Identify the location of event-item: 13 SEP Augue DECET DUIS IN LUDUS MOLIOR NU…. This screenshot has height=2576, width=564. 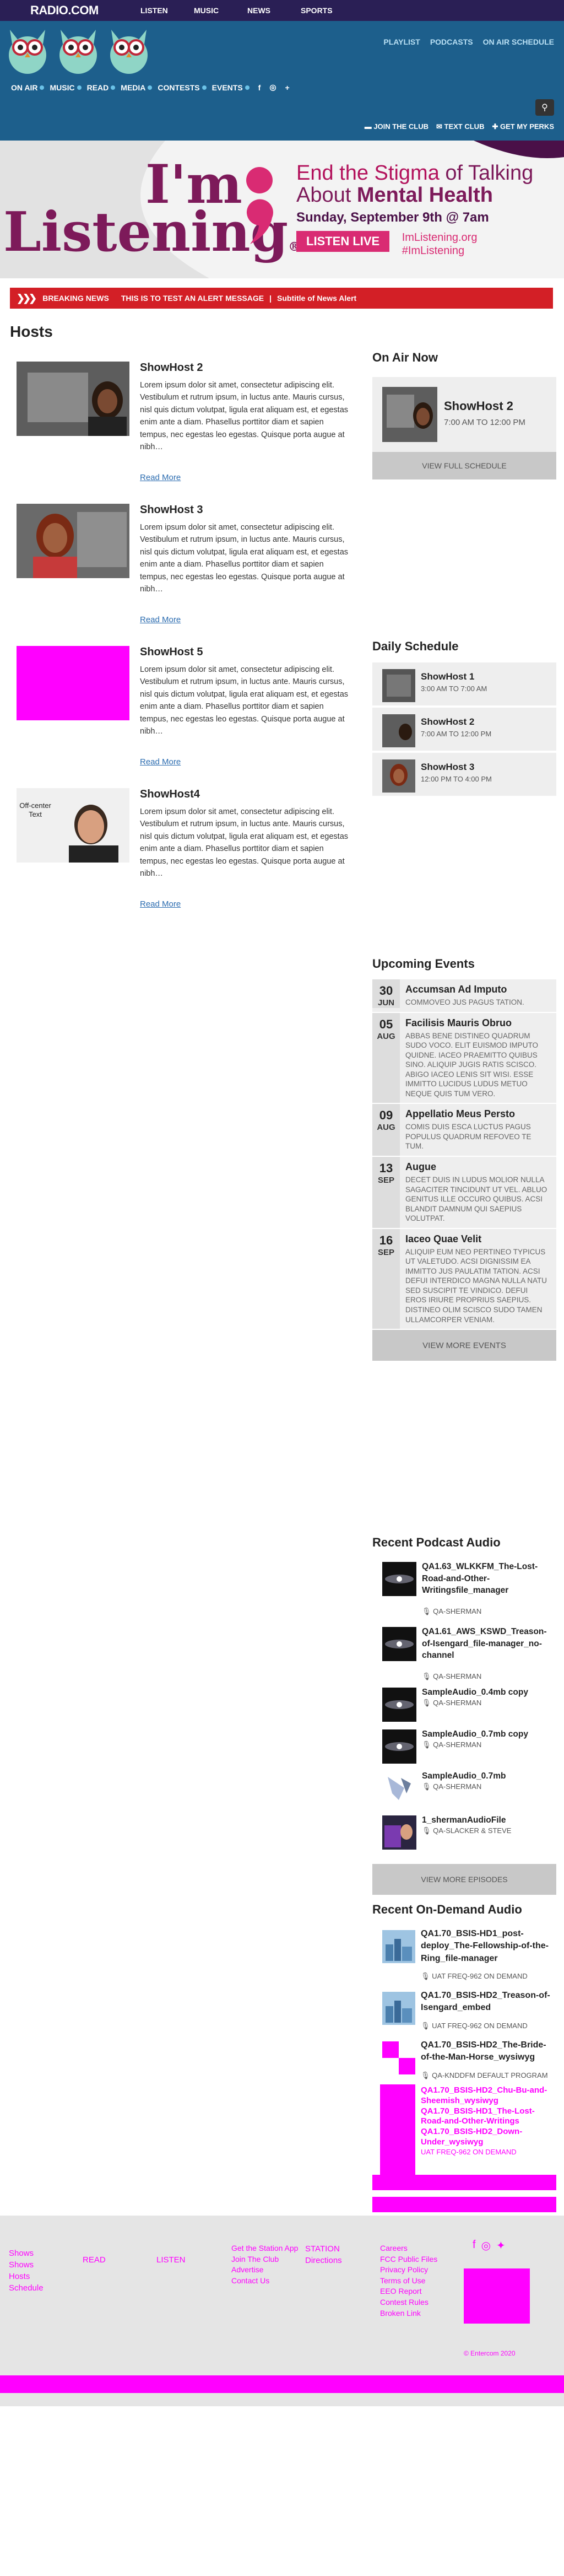
(464, 1193).